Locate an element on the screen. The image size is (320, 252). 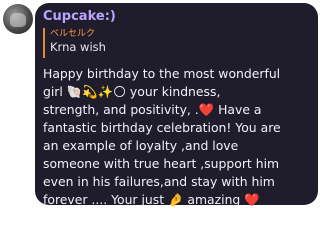
avatar-image is located at coordinates (18, 20).